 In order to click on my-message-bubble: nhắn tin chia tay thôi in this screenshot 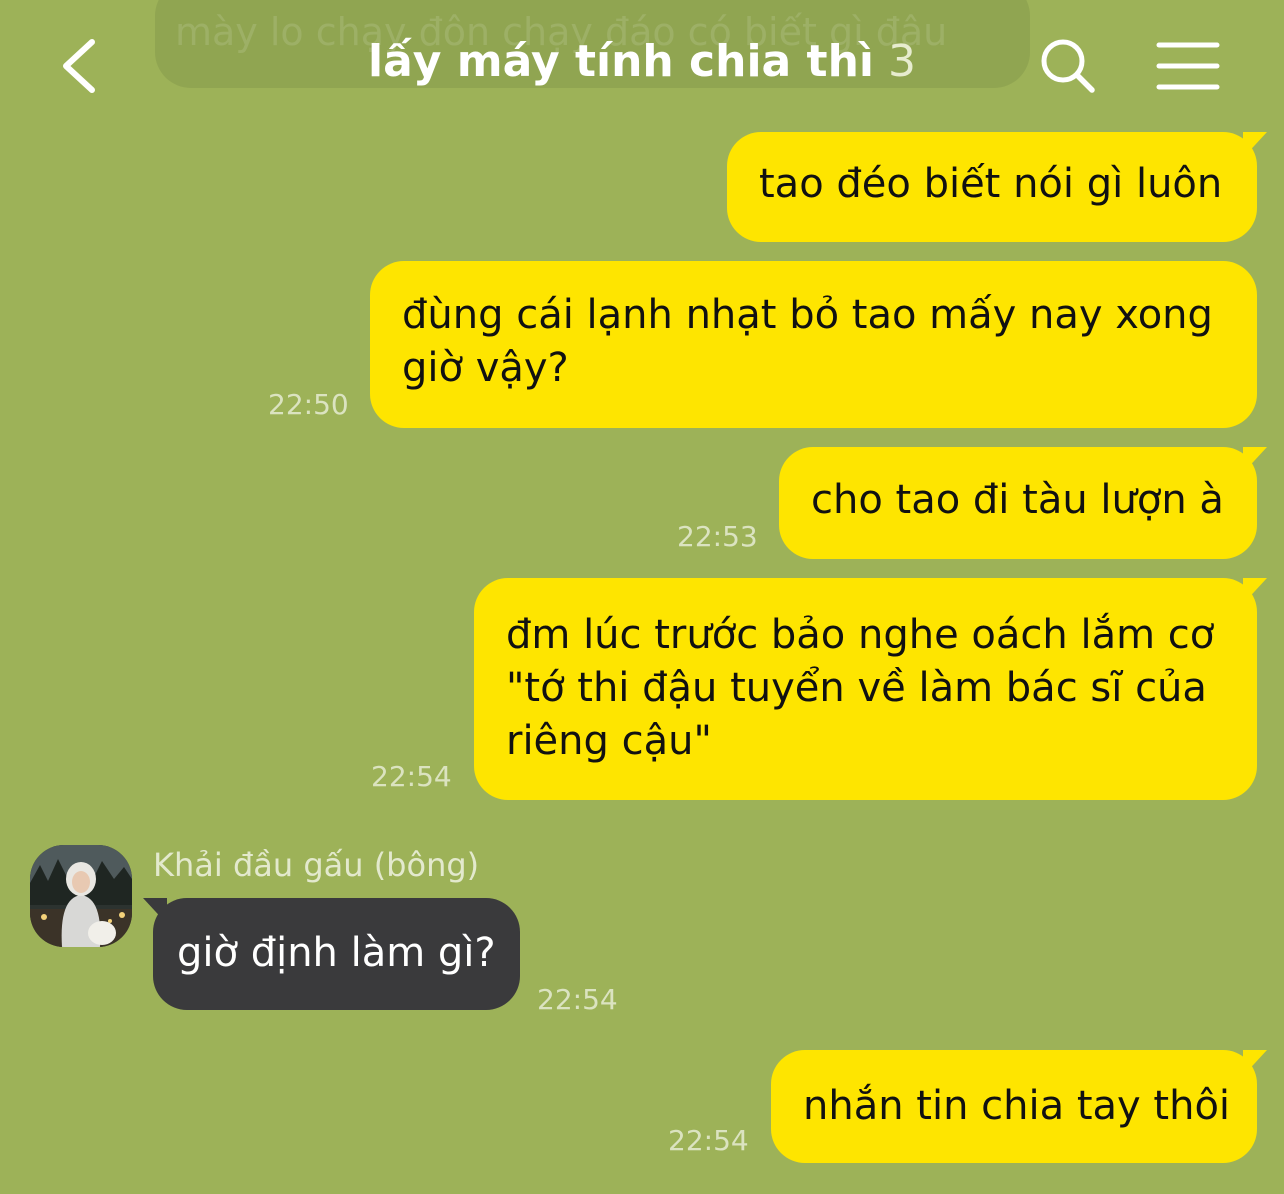, I will do `click(1019, 1106)`.